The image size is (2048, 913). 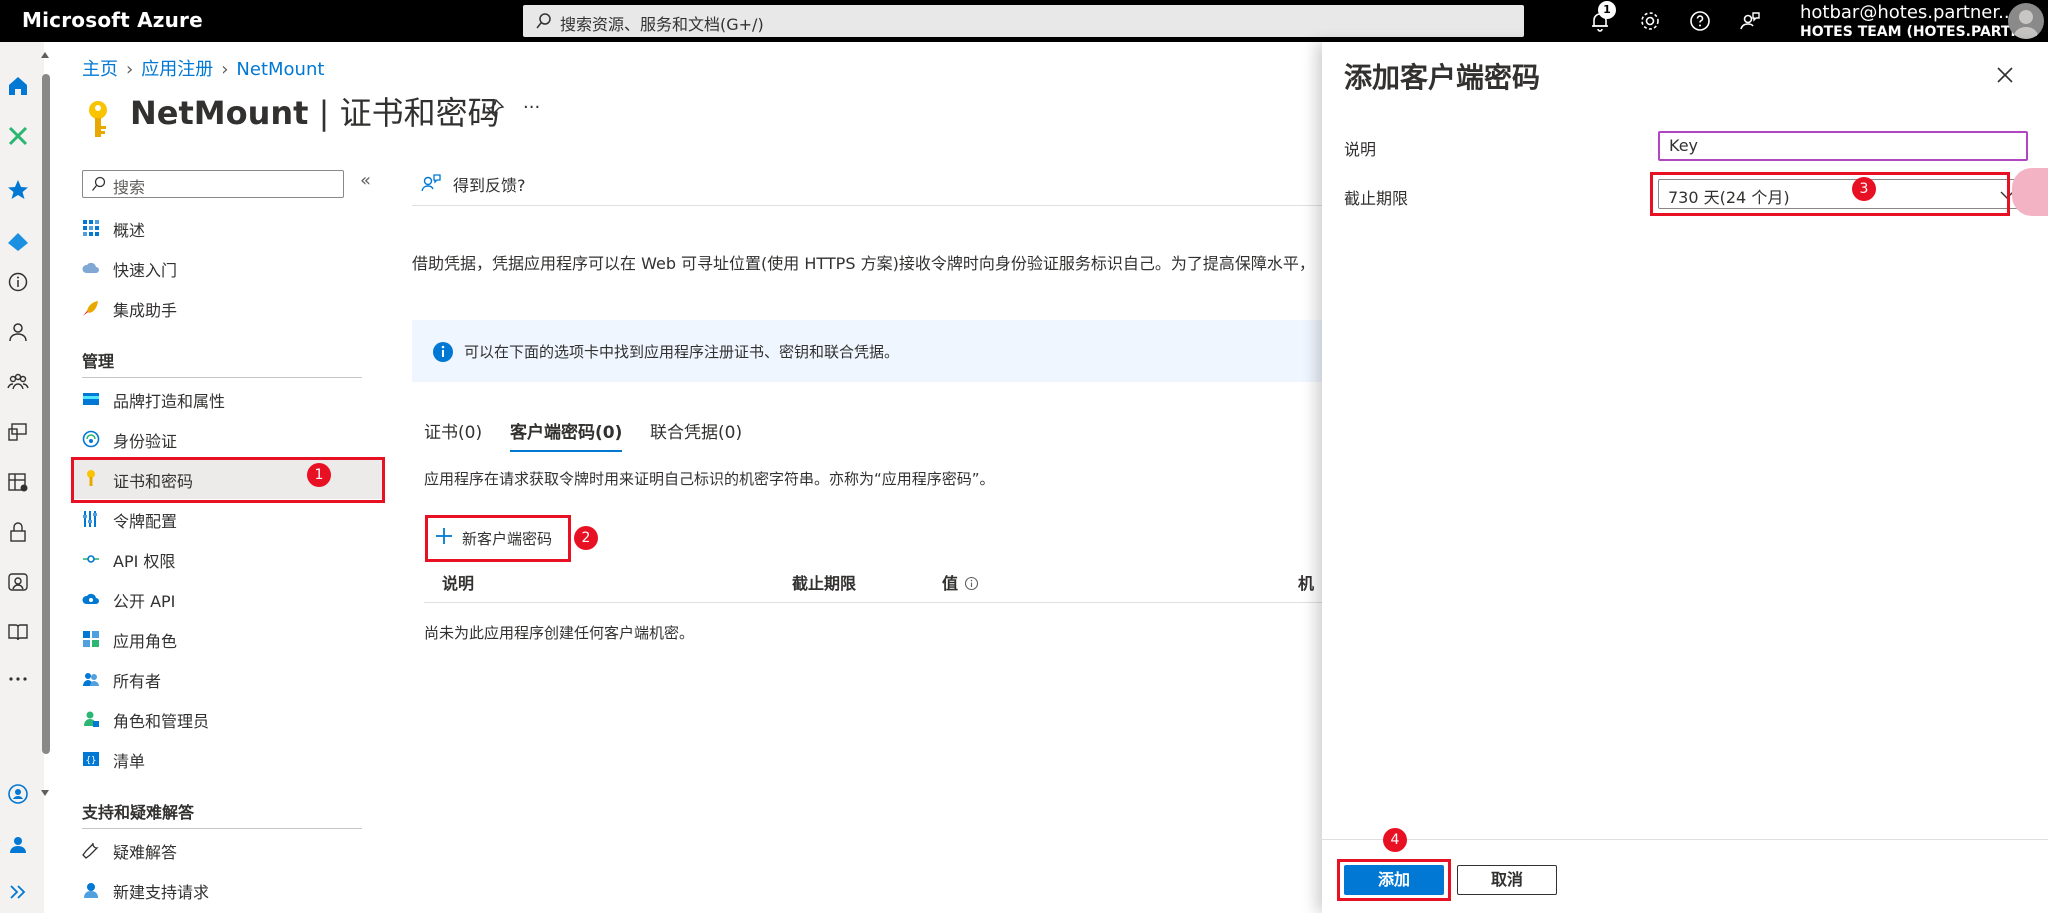 What do you see at coordinates (1843, 146) in the screenshot?
I see `secret-description-input: Key` at bounding box center [1843, 146].